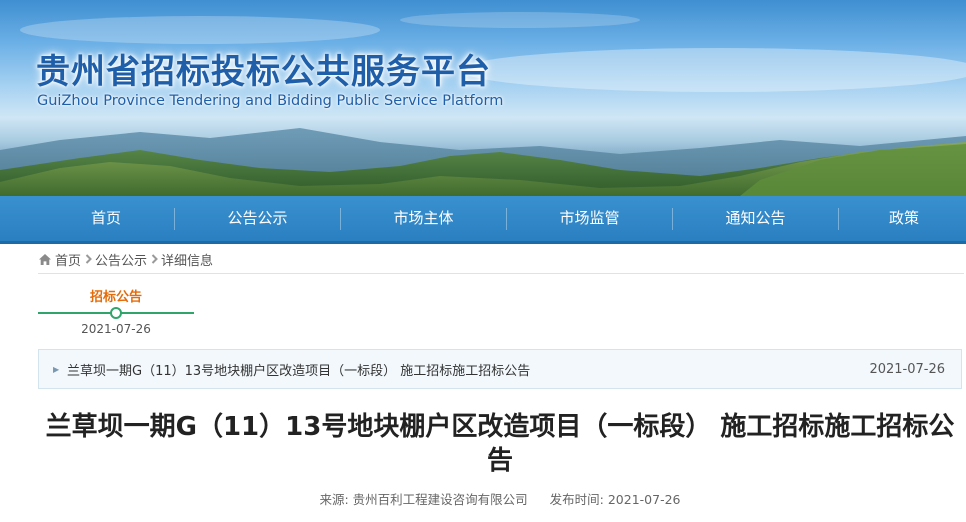 Image resolution: width=966 pixels, height=522 pixels. Describe the element at coordinates (644, 499) in the screenshot. I see `published-value: 2021-07-26` at that location.